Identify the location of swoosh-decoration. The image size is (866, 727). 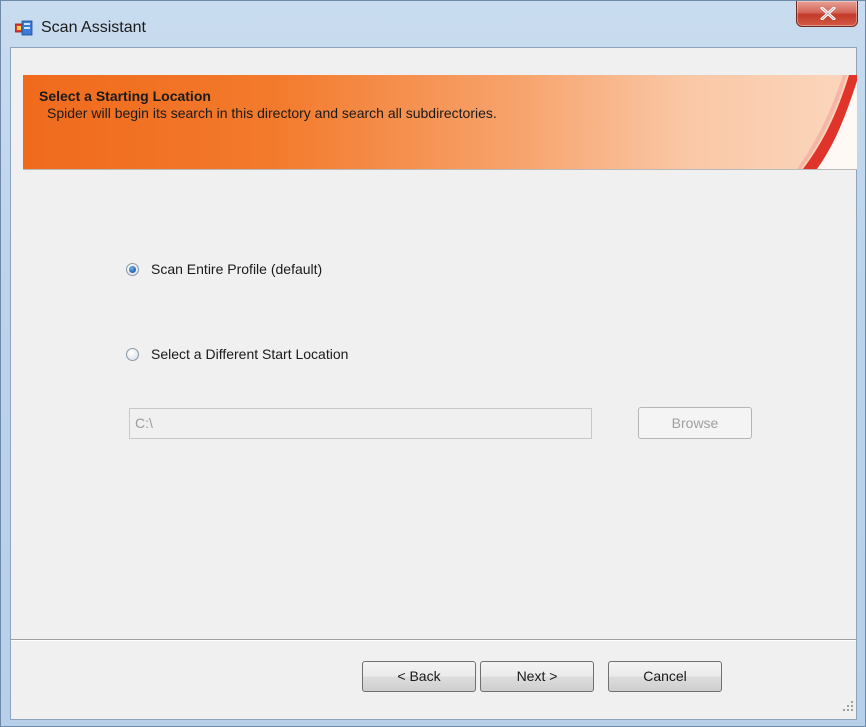
(827, 122).